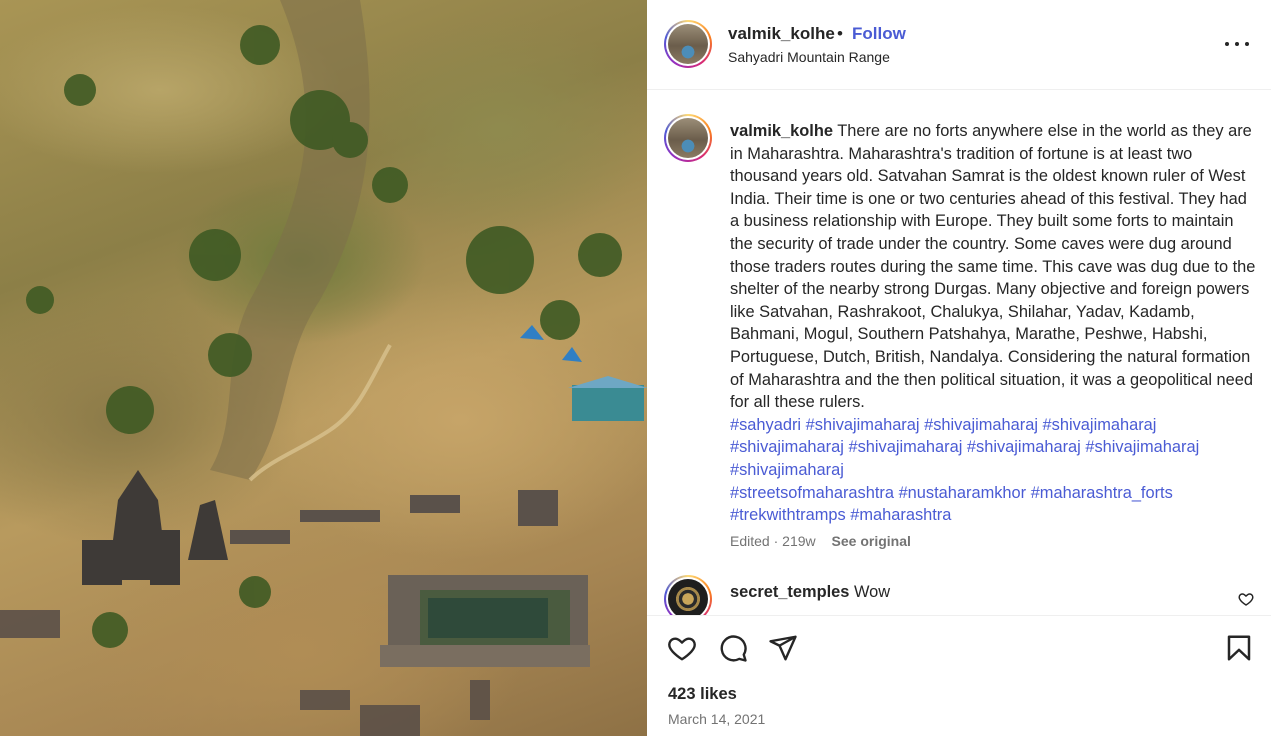 The width and height of the screenshot is (1271, 736). What do you see at coordinates (1102, 493) in the screenshot?
I see `hashtag: #maharashtra_forts` at bounding box center [1102, 493].